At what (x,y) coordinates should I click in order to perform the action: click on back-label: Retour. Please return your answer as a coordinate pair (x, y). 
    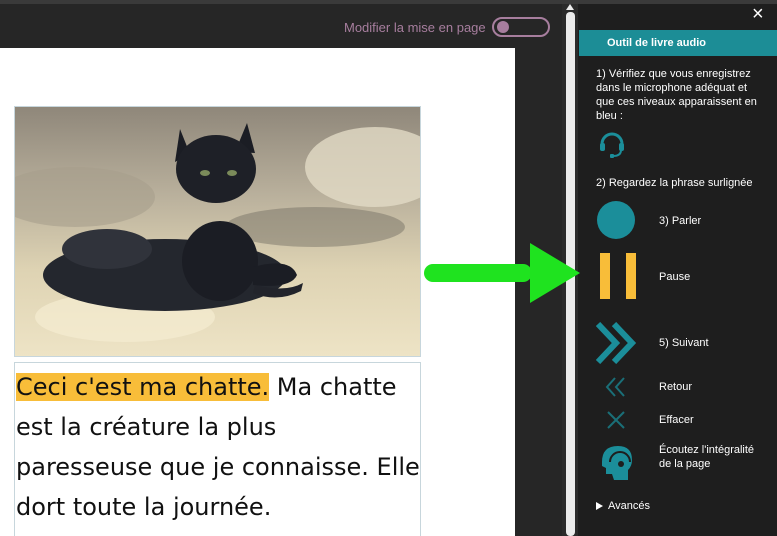
    Looking at the image, I should click on (676, 387).